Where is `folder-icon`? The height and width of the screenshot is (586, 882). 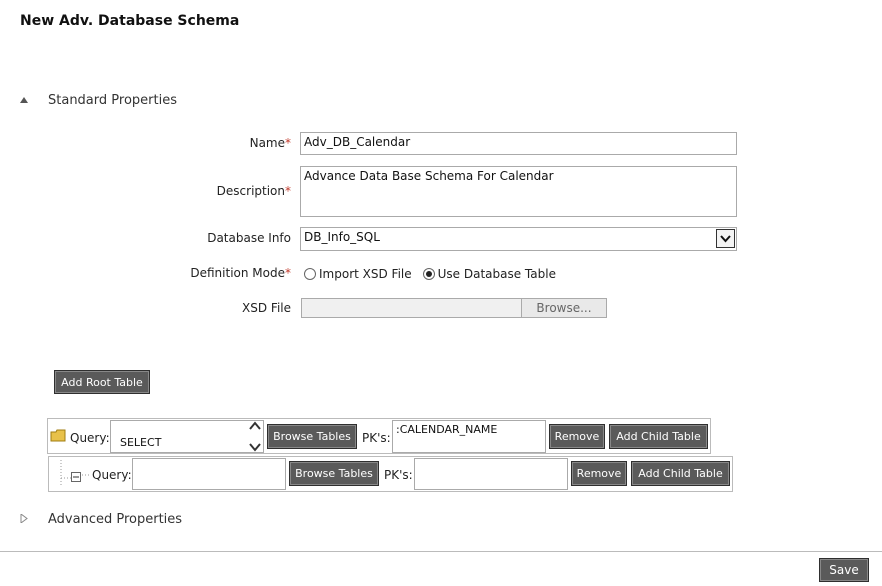
folder-icon is located at coordinates (58, 437).